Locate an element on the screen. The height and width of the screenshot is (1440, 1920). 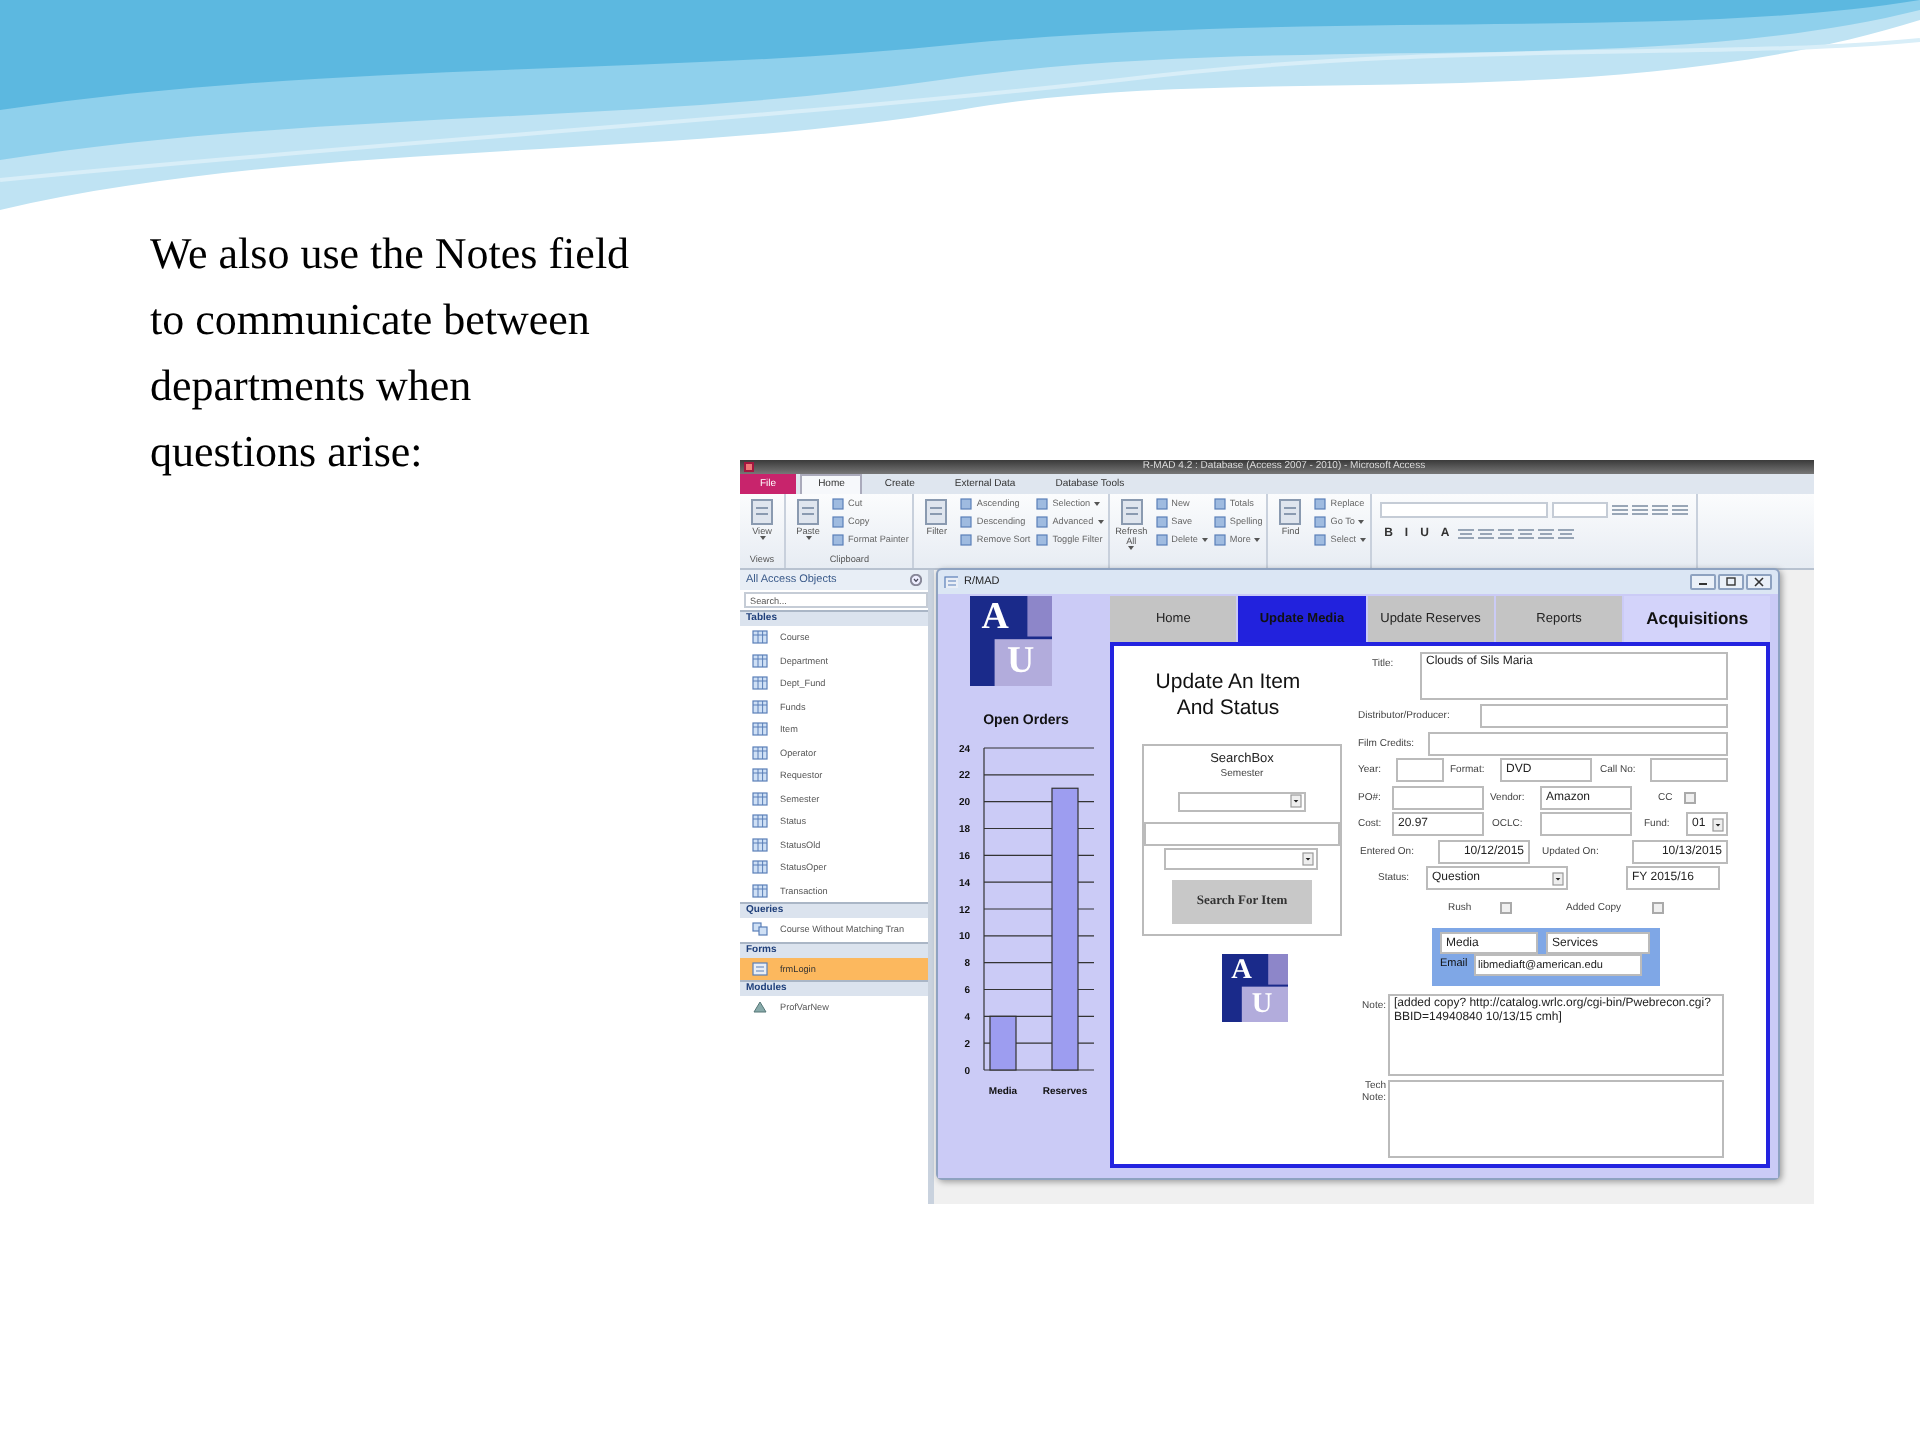
maximize-button is located at coordinates (1731, 582).